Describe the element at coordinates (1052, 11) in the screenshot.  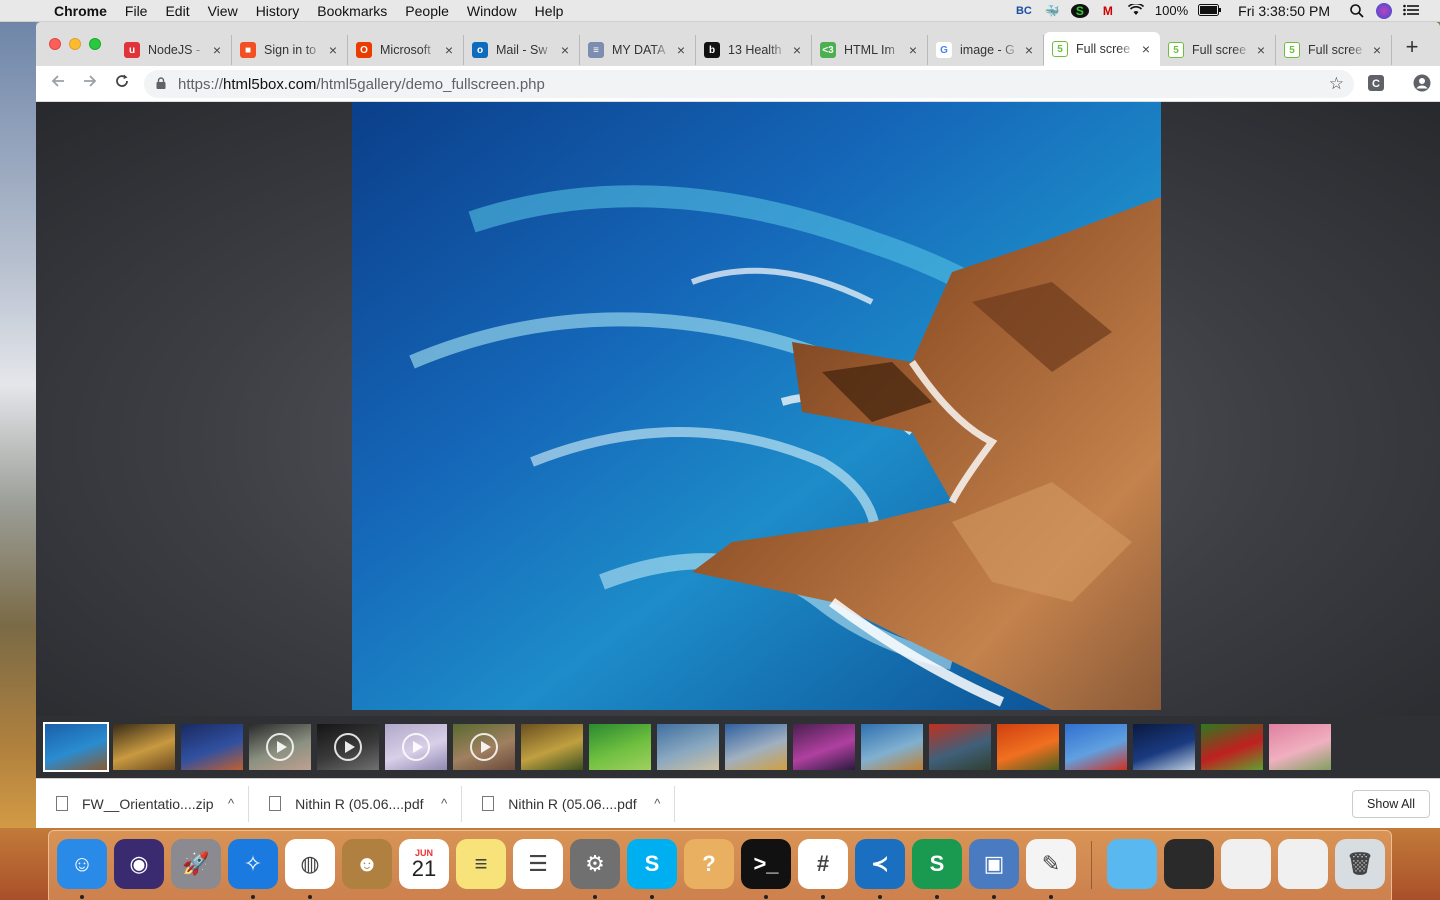
I see `docker-status-icon: 🐳` at that location.